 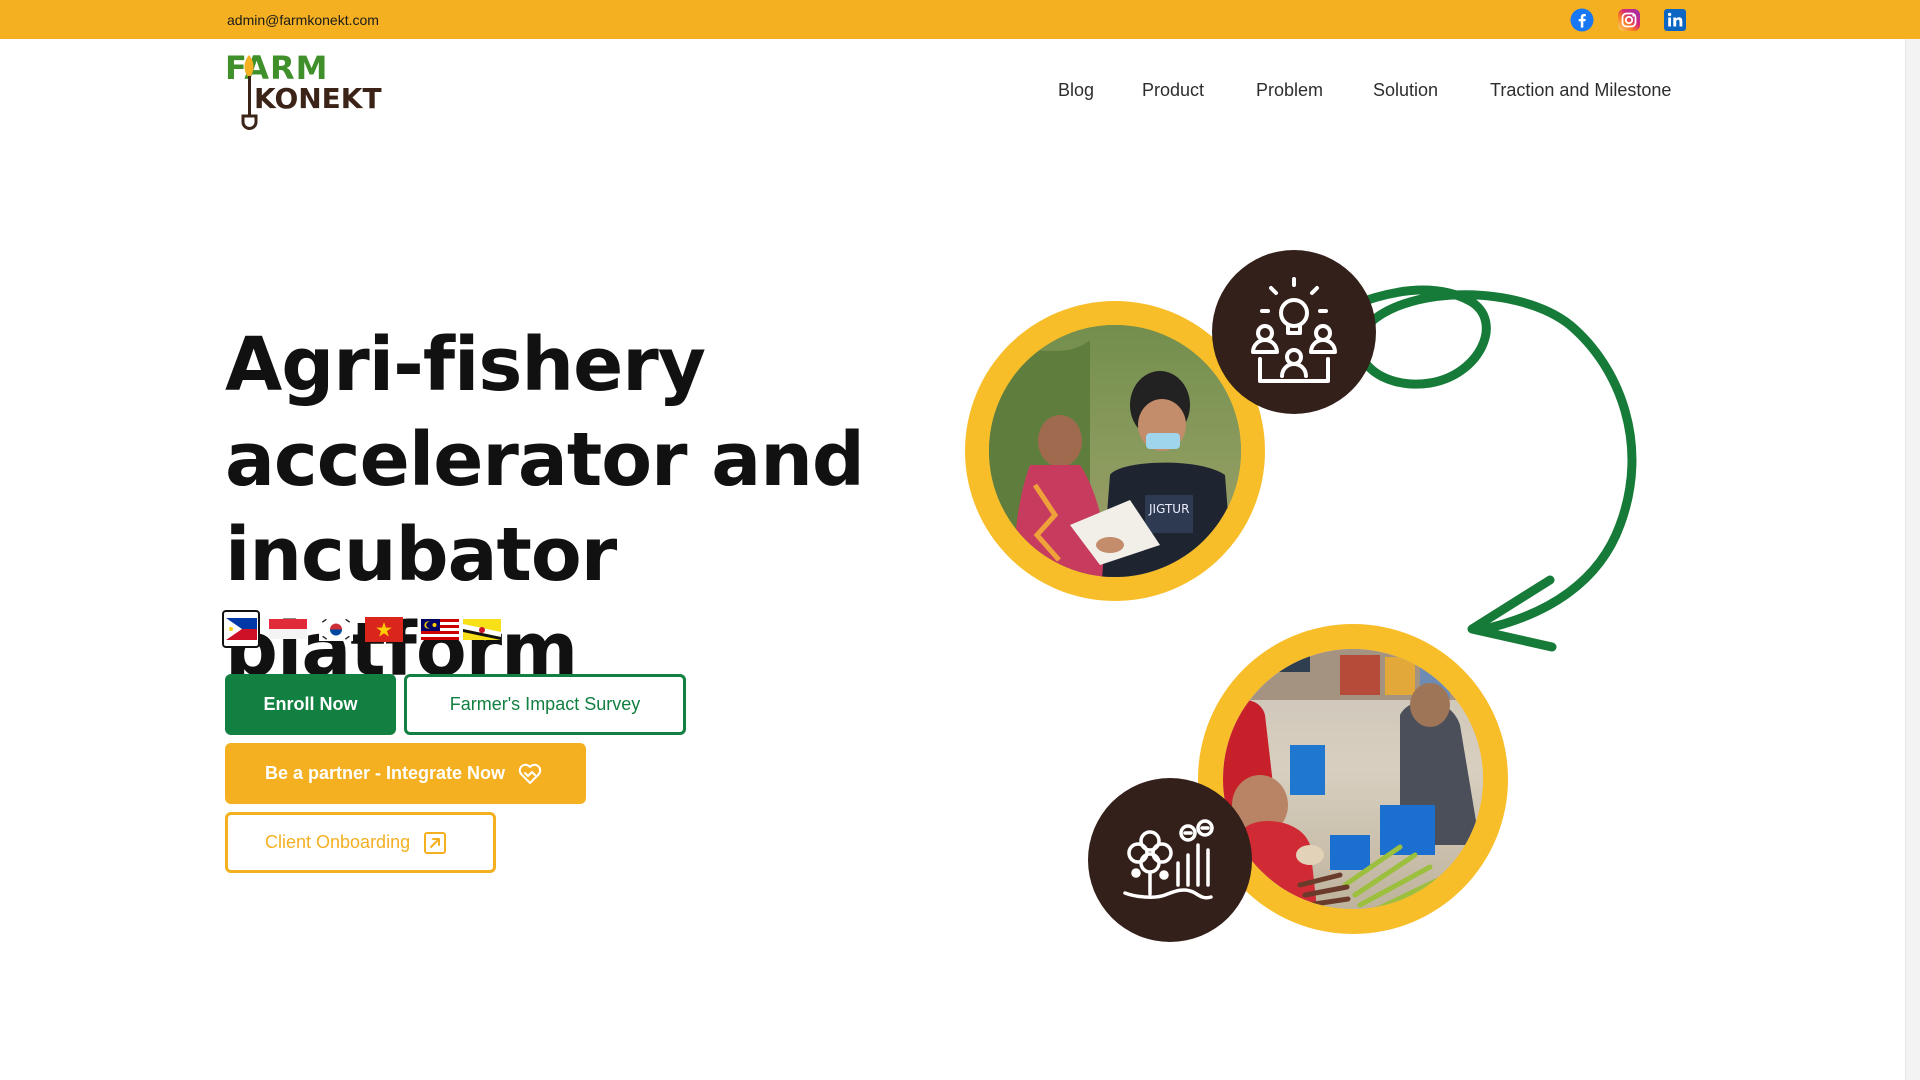 What do you see at coordinates (1289, 90) in the screenshot?
I see `nav-problem: Problem` at bounding box center [1289, 90].